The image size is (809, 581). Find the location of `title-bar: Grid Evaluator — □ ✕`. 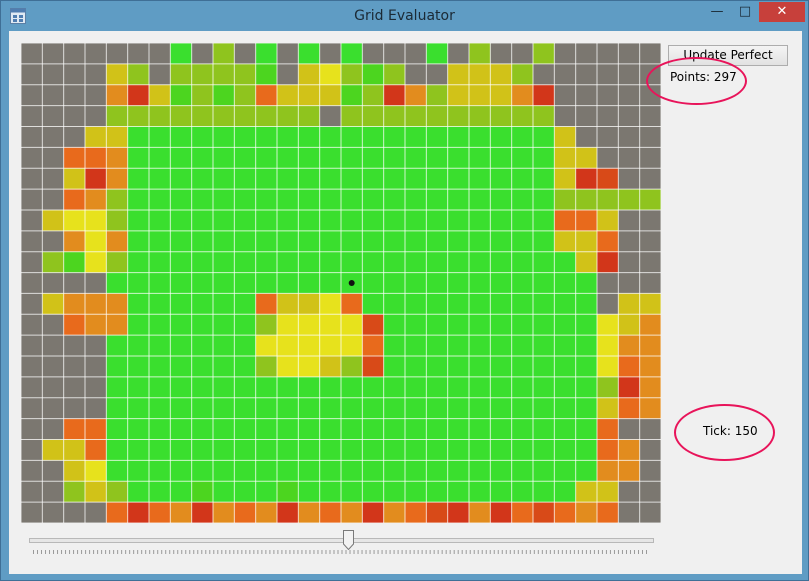

title-bar: Grid Evaluator — □ ✕ is located at coordinates (404, 16).